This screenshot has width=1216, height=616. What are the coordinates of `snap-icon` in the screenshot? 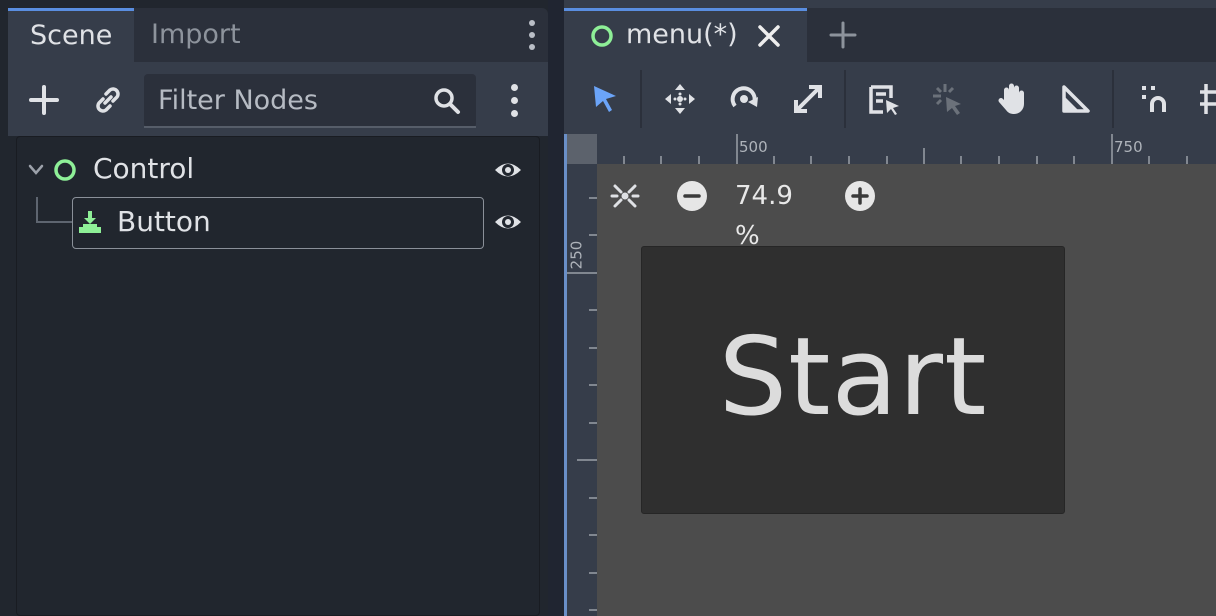 It's located at (1154, 99).